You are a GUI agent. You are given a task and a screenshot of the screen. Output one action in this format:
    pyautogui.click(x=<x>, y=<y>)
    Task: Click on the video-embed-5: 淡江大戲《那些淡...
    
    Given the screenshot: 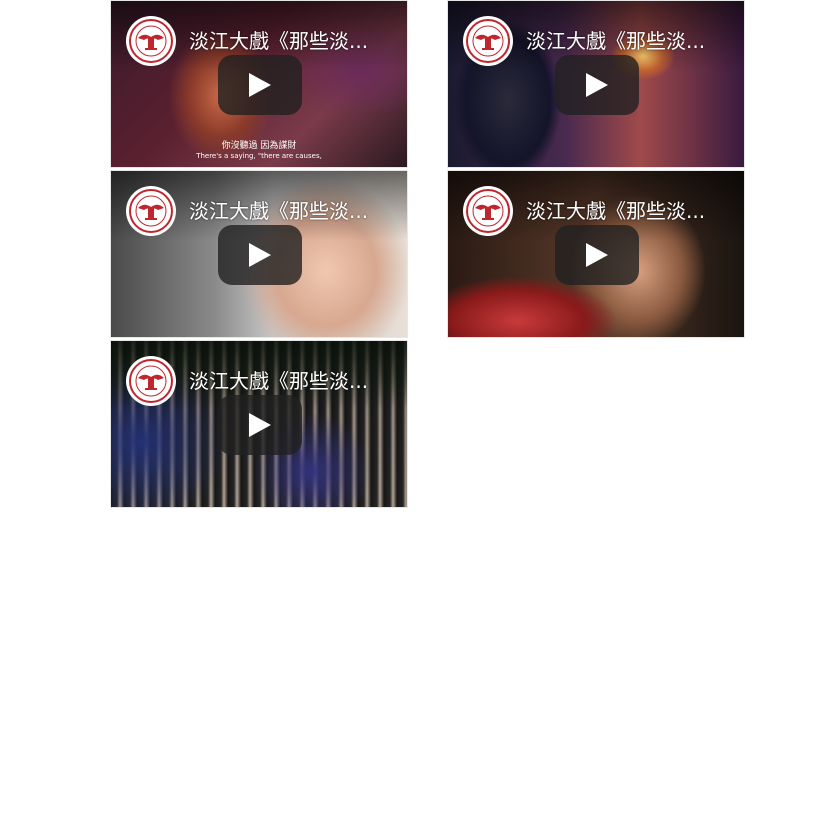 What is the action you would take?
    pyautogui.click(x=259, y=424)
    